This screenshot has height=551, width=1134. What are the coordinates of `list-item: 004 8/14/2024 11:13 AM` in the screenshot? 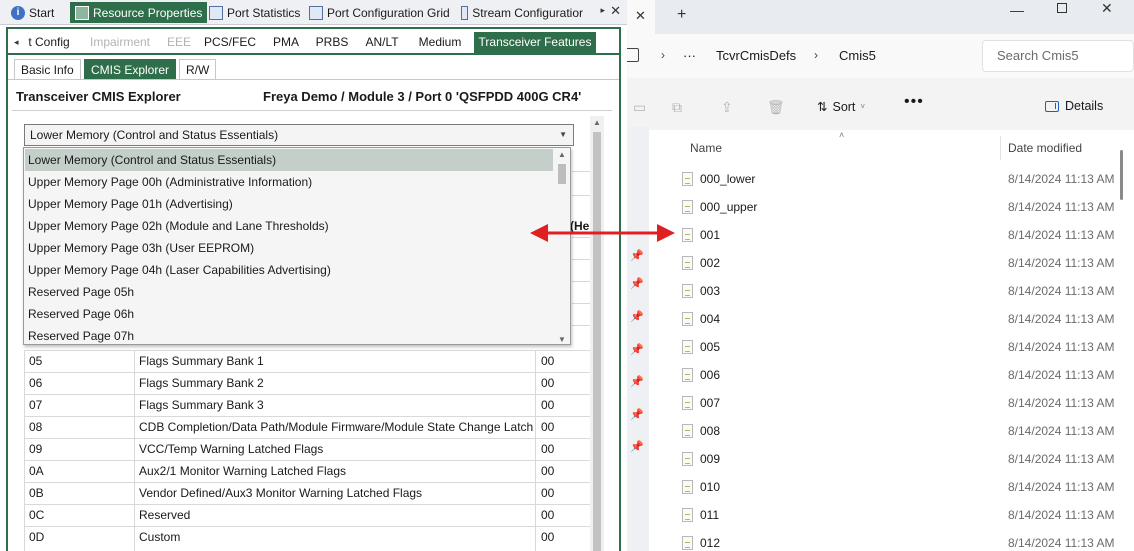 It's located at (897, 319).